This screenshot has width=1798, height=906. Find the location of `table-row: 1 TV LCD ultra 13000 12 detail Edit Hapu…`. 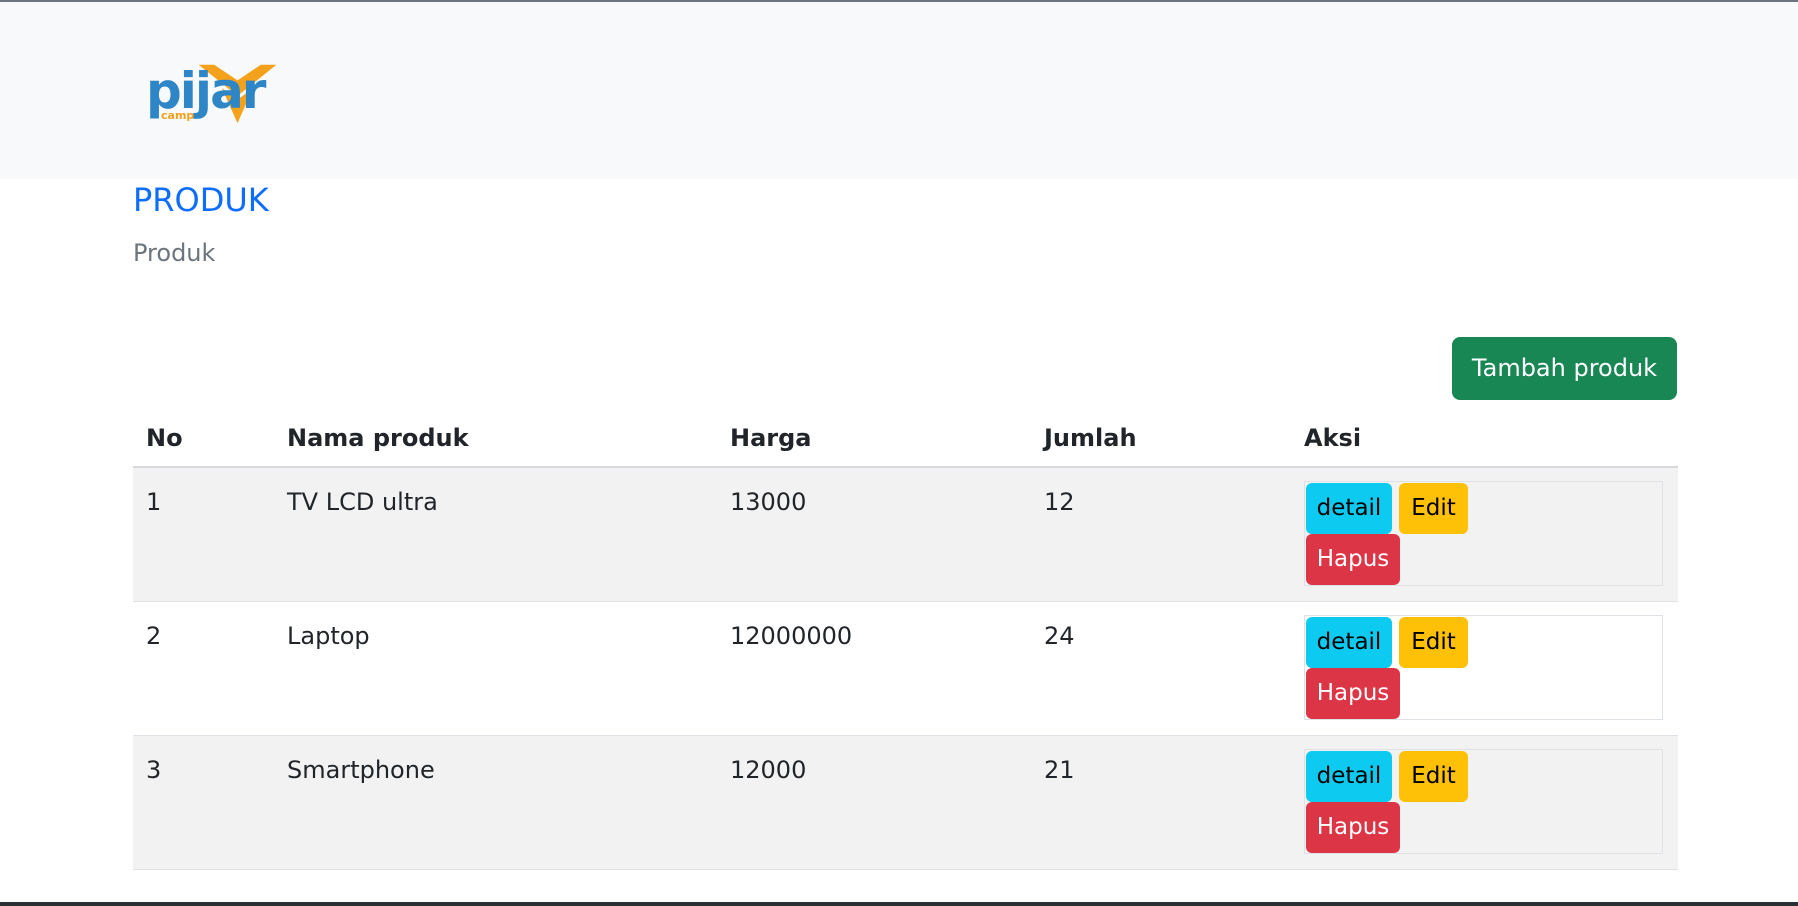

table-row: 1 TV LCD ultra 13000 12 detail Edit Hapu… is located at coordinates (905, 534).